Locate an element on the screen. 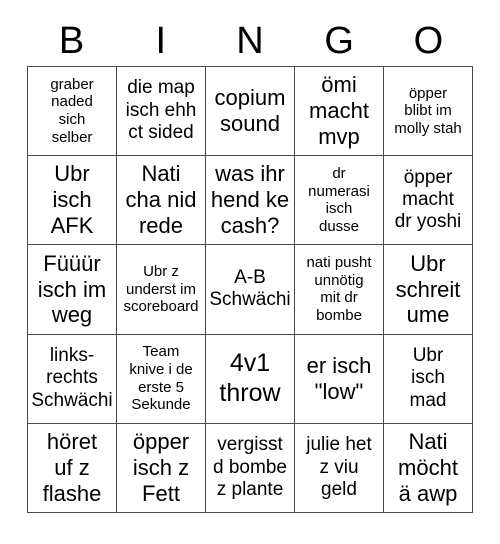 This screenshot has height=544, width=500. bingo-cell-label: copium sound is located at coordinates (250, 111).